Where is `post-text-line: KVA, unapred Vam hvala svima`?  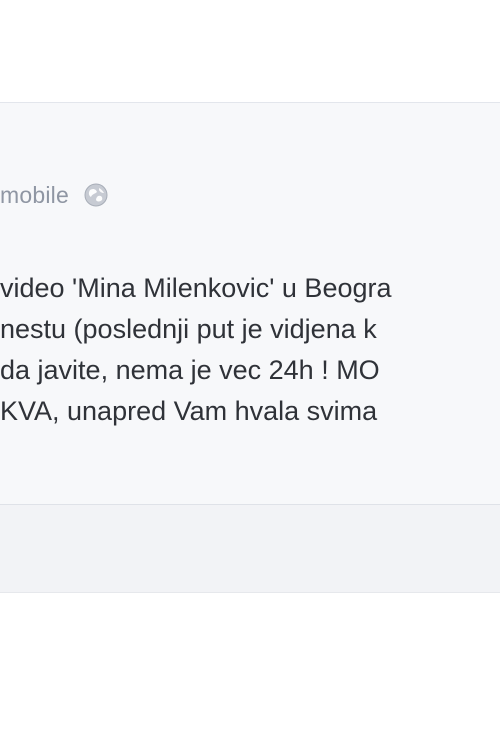 post-text-line: KVA, unapred Vam hvala svima is located at coordinates (189, 411).